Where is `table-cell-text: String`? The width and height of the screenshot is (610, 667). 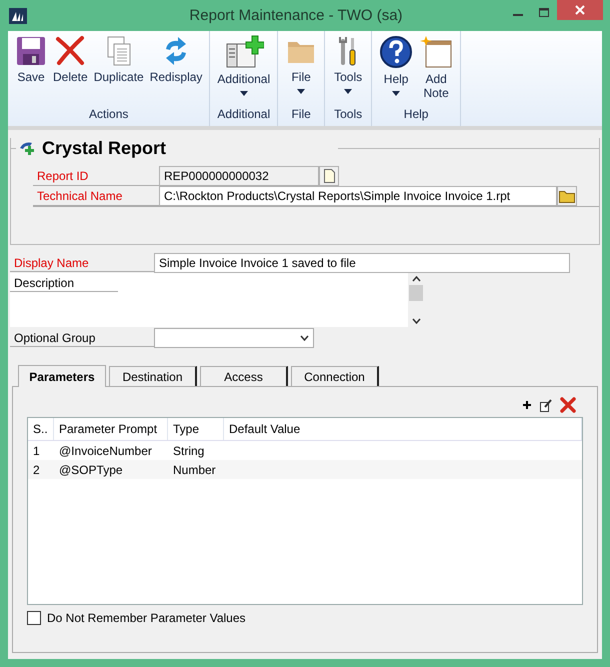
table-cell-text: String is located at coordinates (189, 451).